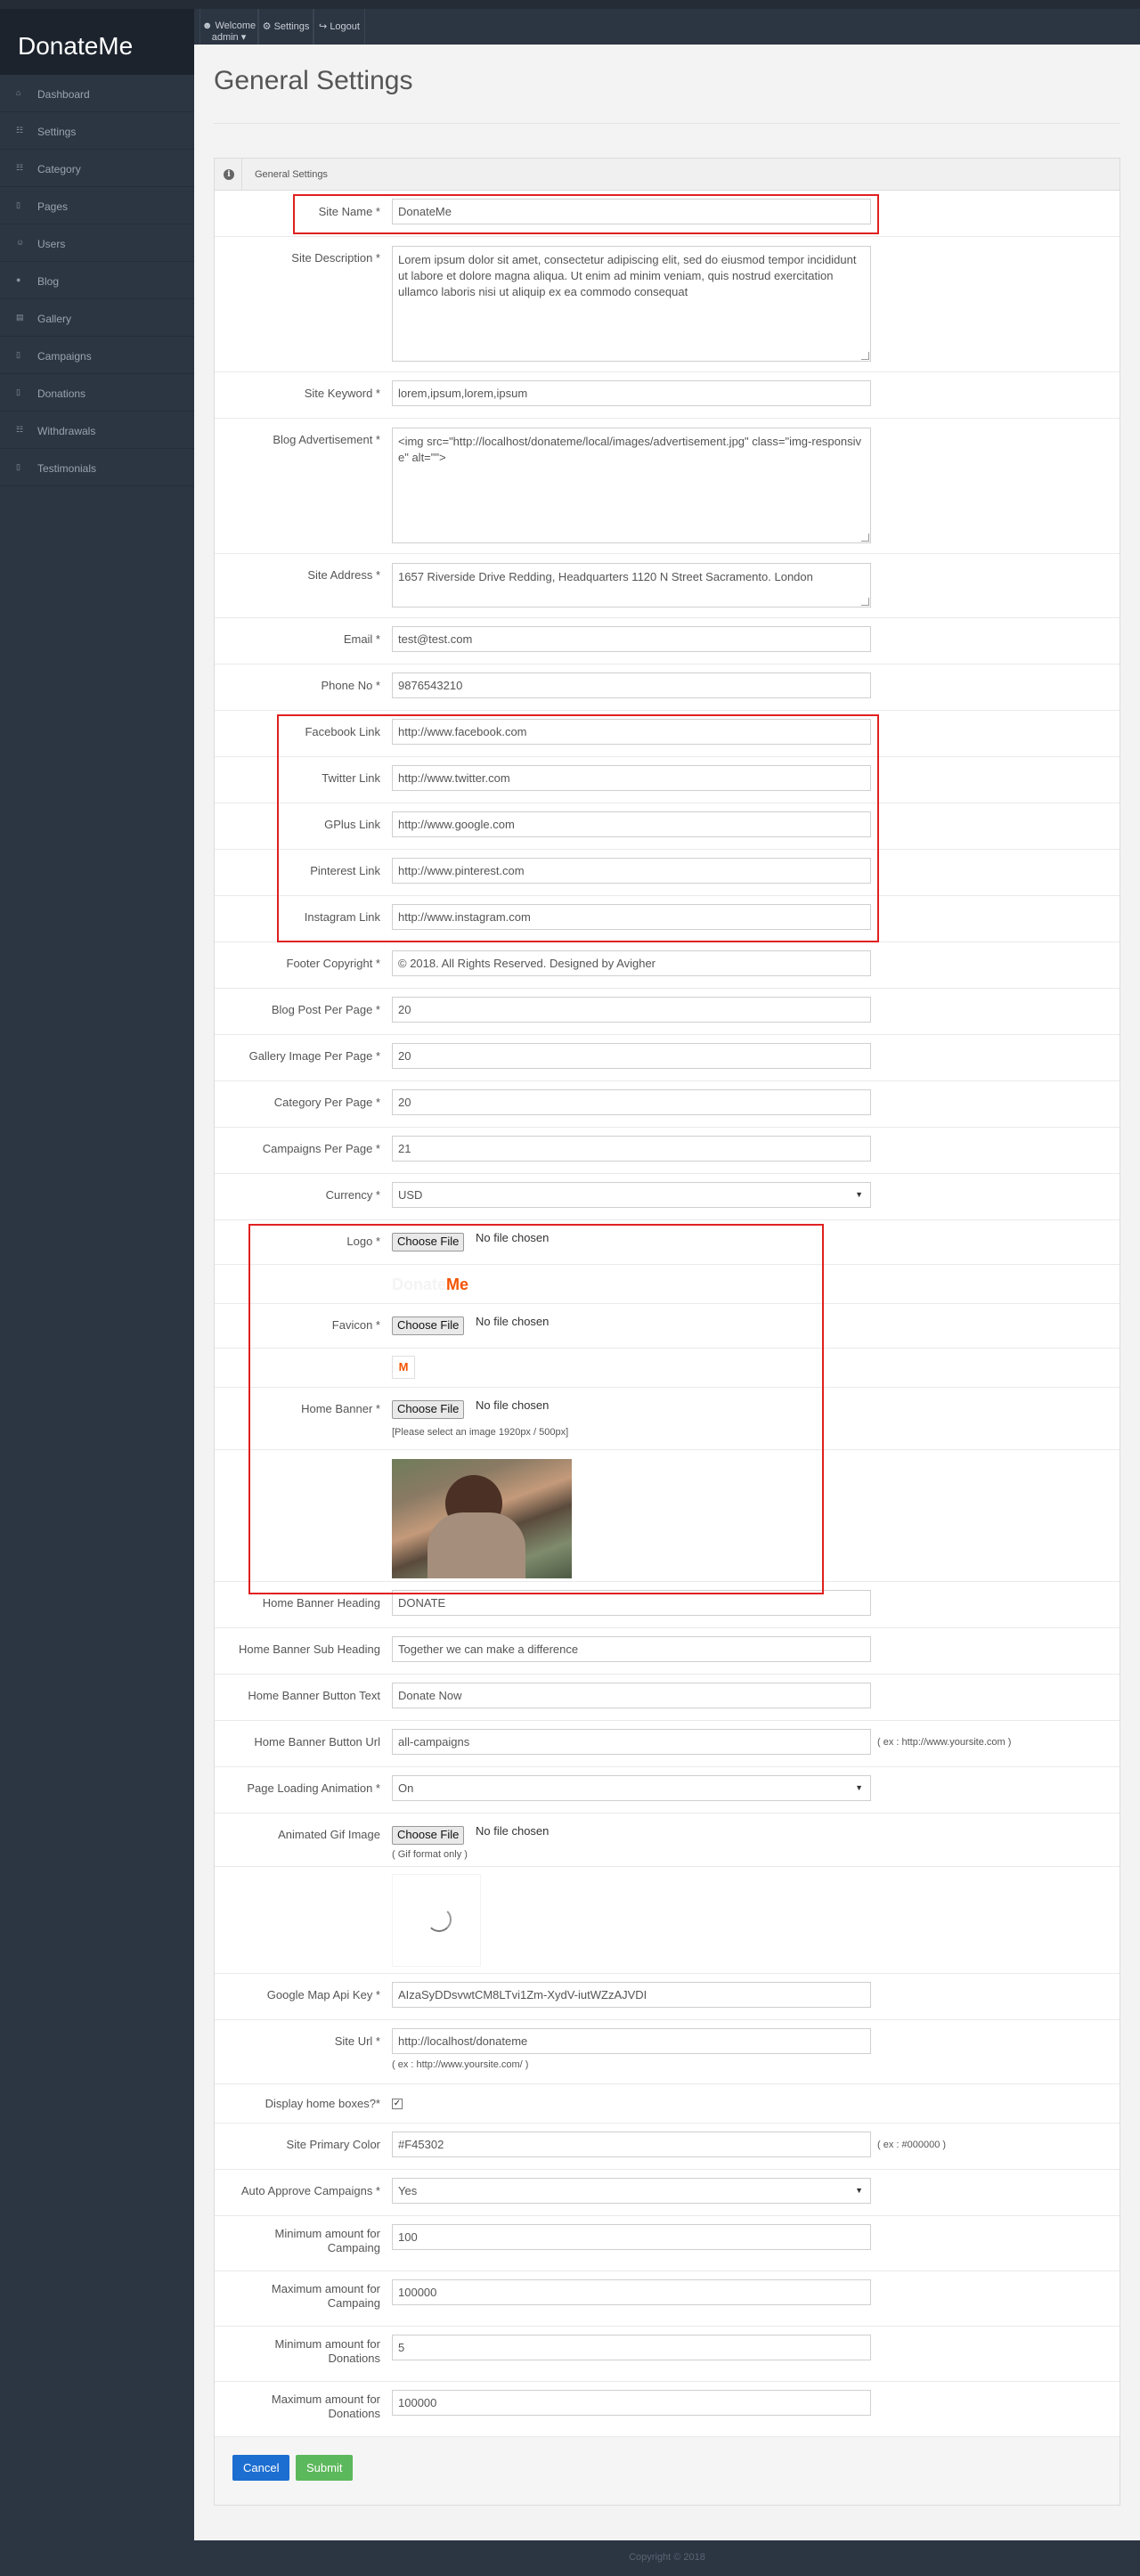 The width and height of the screenshot is (1140, 2576). Describe the element at coordinates (460, 2064) in the screenshot. I see `site-url-hint: ( ex : http://www.yoursite.com/ )` at that location.